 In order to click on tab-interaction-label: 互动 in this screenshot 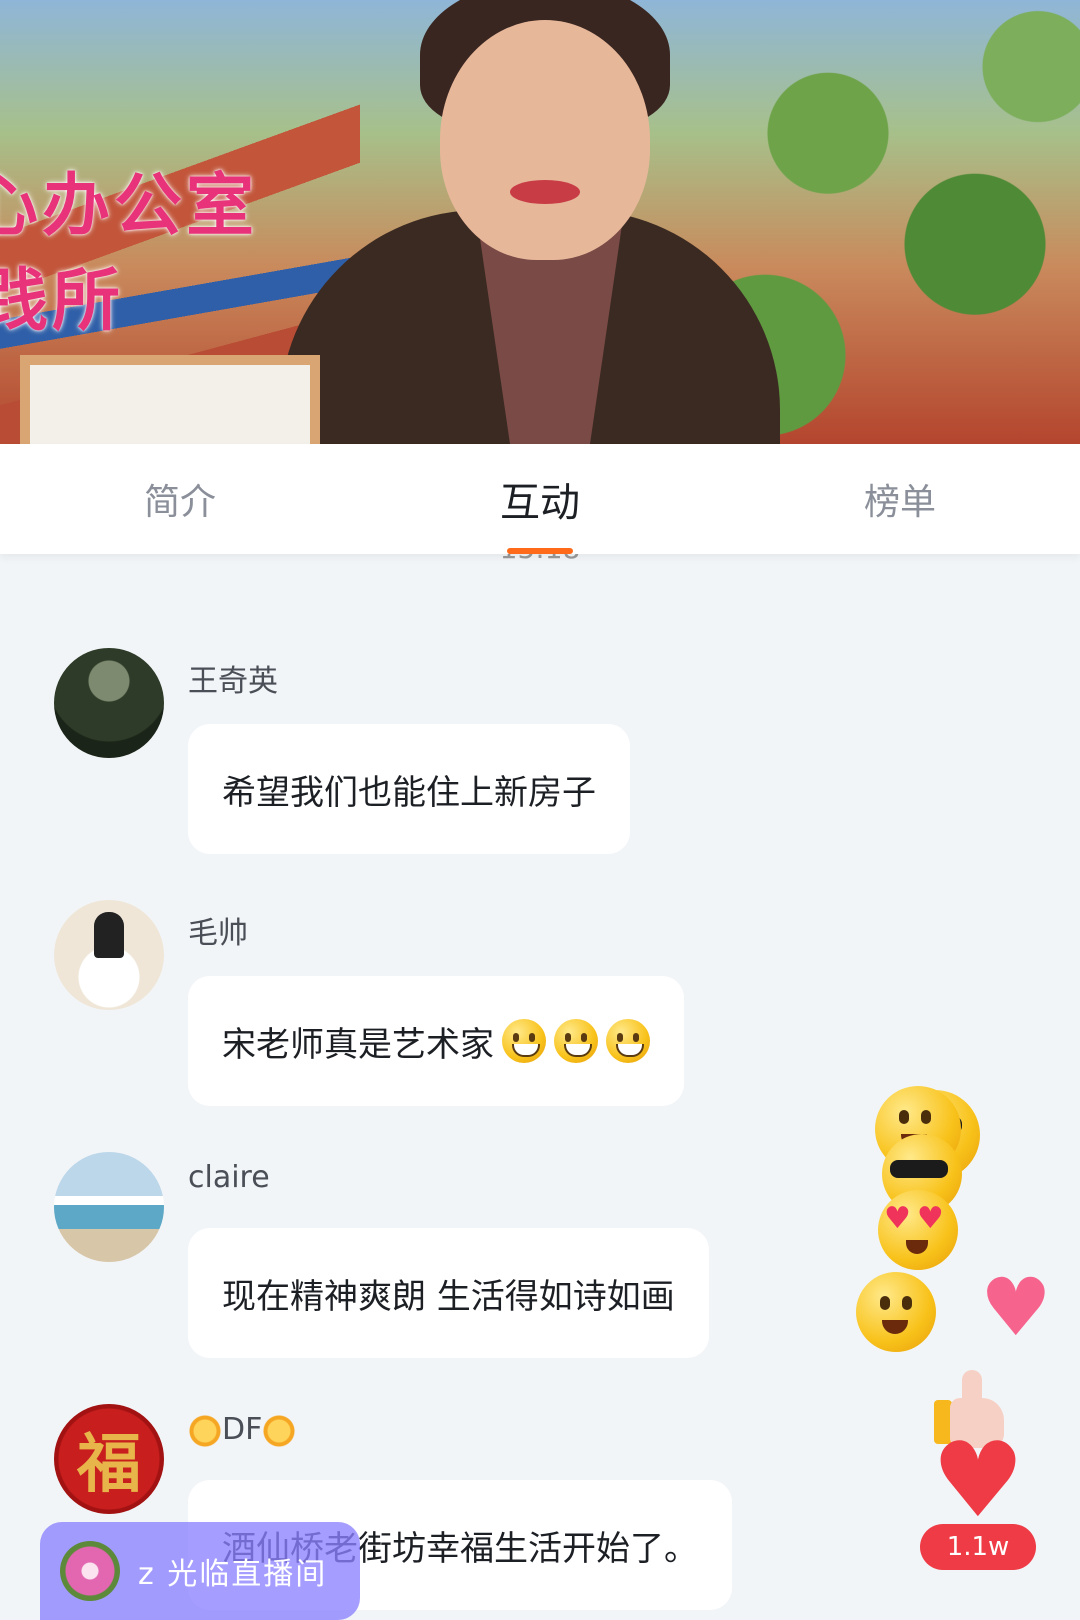, I will do `click(540, 503)`.